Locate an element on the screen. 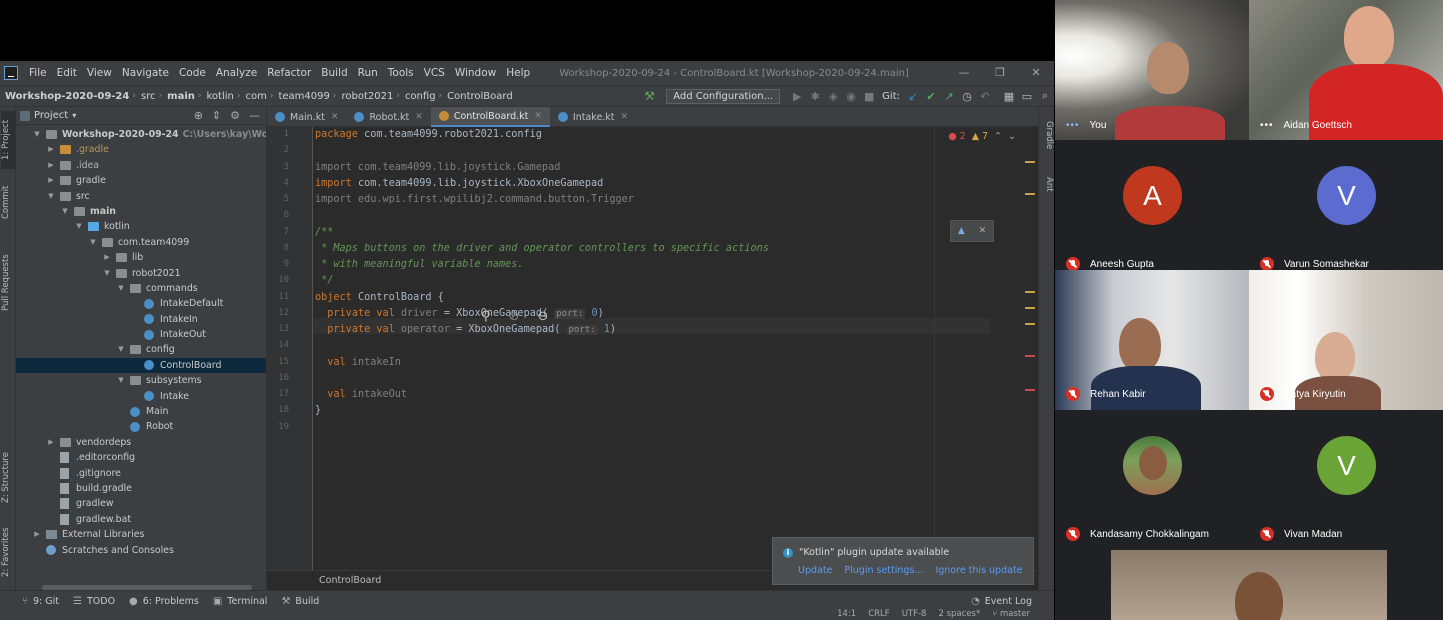  tree-item: Scratches and Consoles is located at coordinates (141, 550).